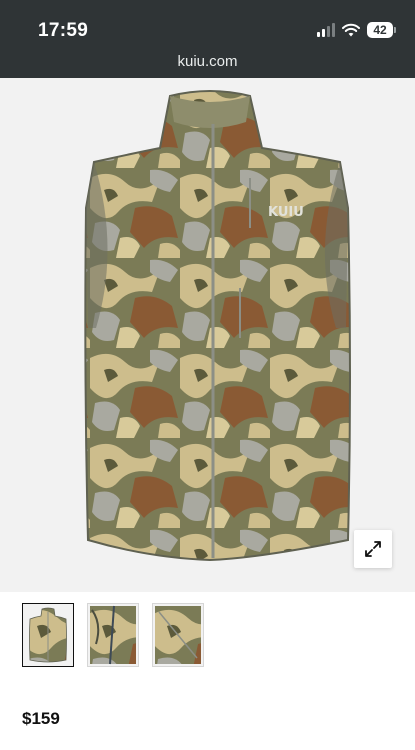 This screenshot has width=415, height=750. Describe the element at coordinates (41, 718) in the screenshot. I see `product-price: $159` at that location.